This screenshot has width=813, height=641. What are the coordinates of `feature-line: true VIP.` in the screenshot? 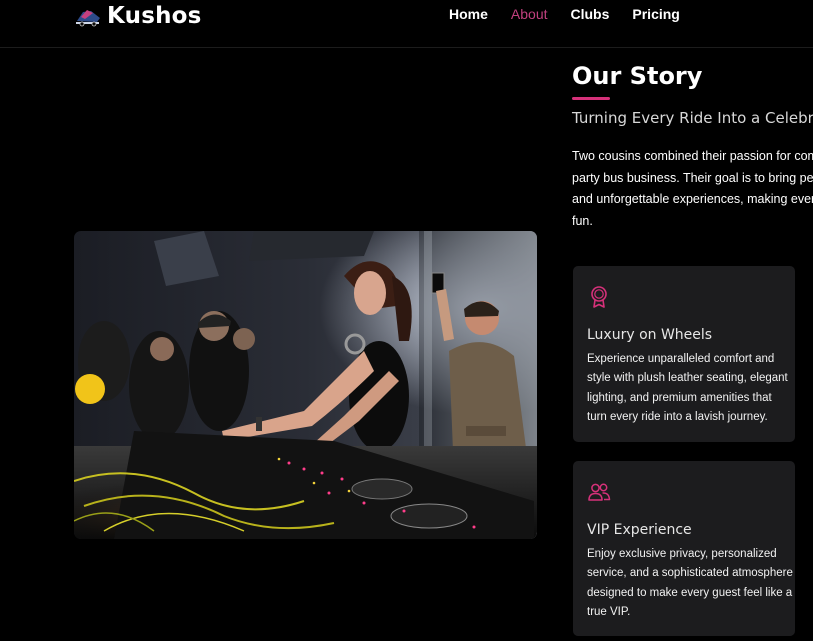 It's located at (609, 611).